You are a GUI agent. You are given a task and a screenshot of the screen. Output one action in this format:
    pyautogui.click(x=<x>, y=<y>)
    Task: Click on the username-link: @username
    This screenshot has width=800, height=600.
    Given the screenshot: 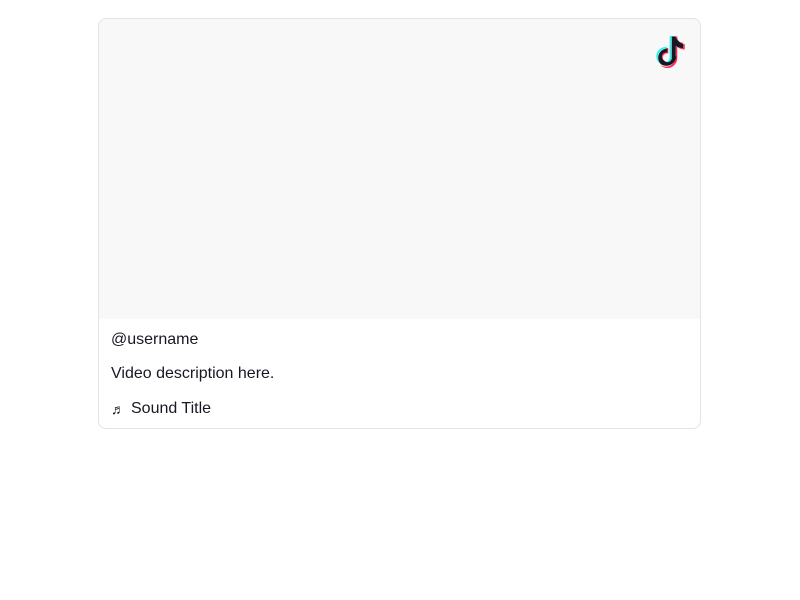 What is the action you would take?
    pyautogui.click(x=399, y=340)
    